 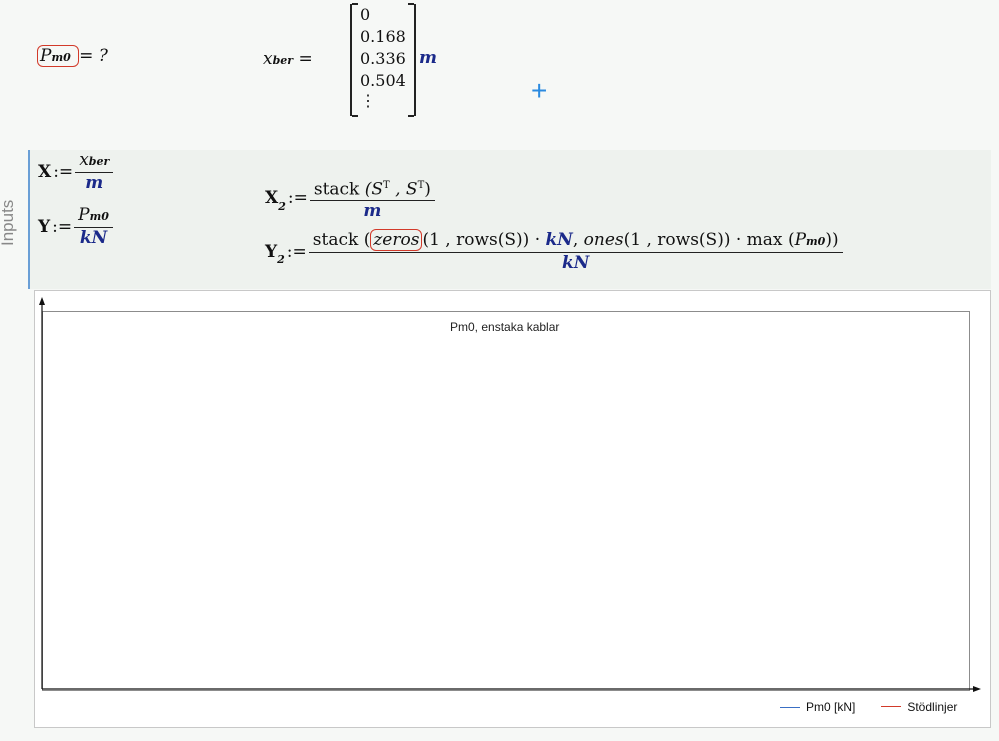 I want to click on legend-swatch-pm0, so click(x=790, y=707).